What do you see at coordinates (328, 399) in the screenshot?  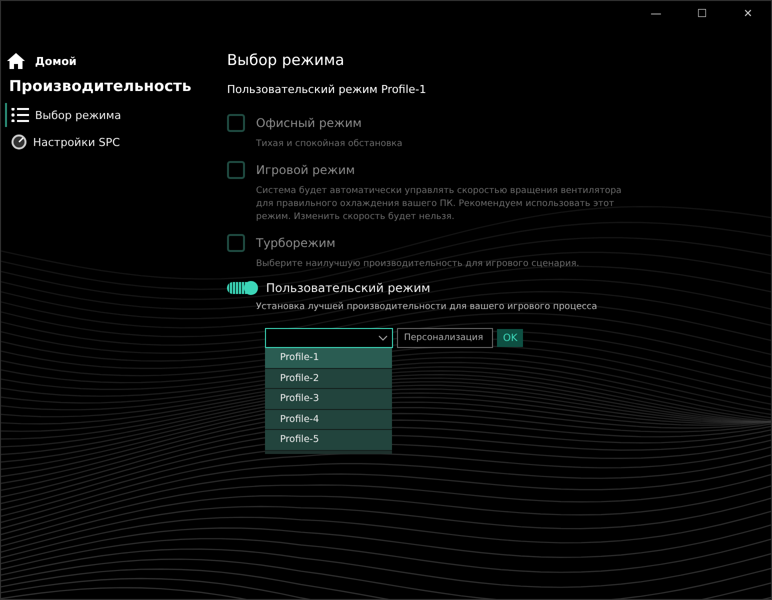 I see `dropdown-option: Profile-3` at bounding box center [328, 399].